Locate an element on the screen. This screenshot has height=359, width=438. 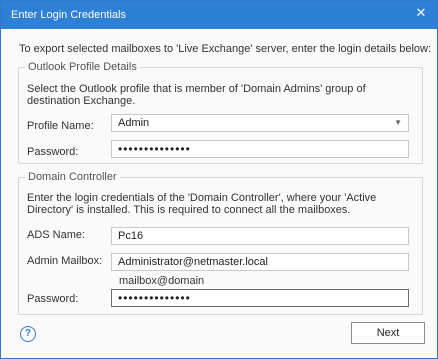
next-button: Next is located at coordinates (388, 333).